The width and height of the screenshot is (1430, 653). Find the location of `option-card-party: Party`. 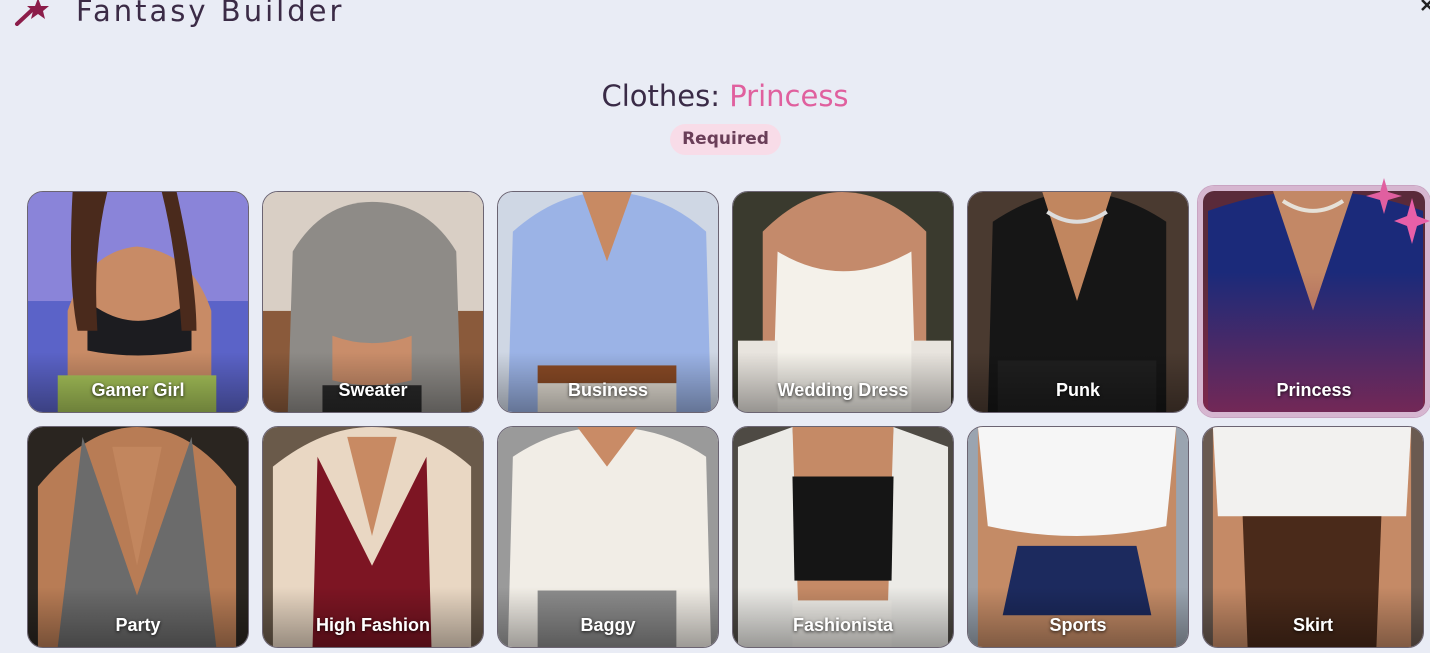

option-card-party: Party is located at coordinates (138, 537).